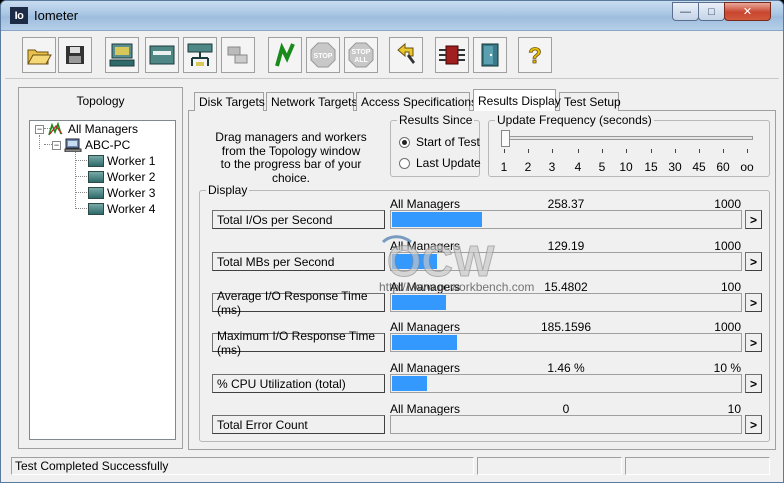 This screenshot has height=483, width=784. What do you see at coordinates (566, 246) in the screenshot?
I see `bar-value: 129.19` at bounding box center [566, 246].